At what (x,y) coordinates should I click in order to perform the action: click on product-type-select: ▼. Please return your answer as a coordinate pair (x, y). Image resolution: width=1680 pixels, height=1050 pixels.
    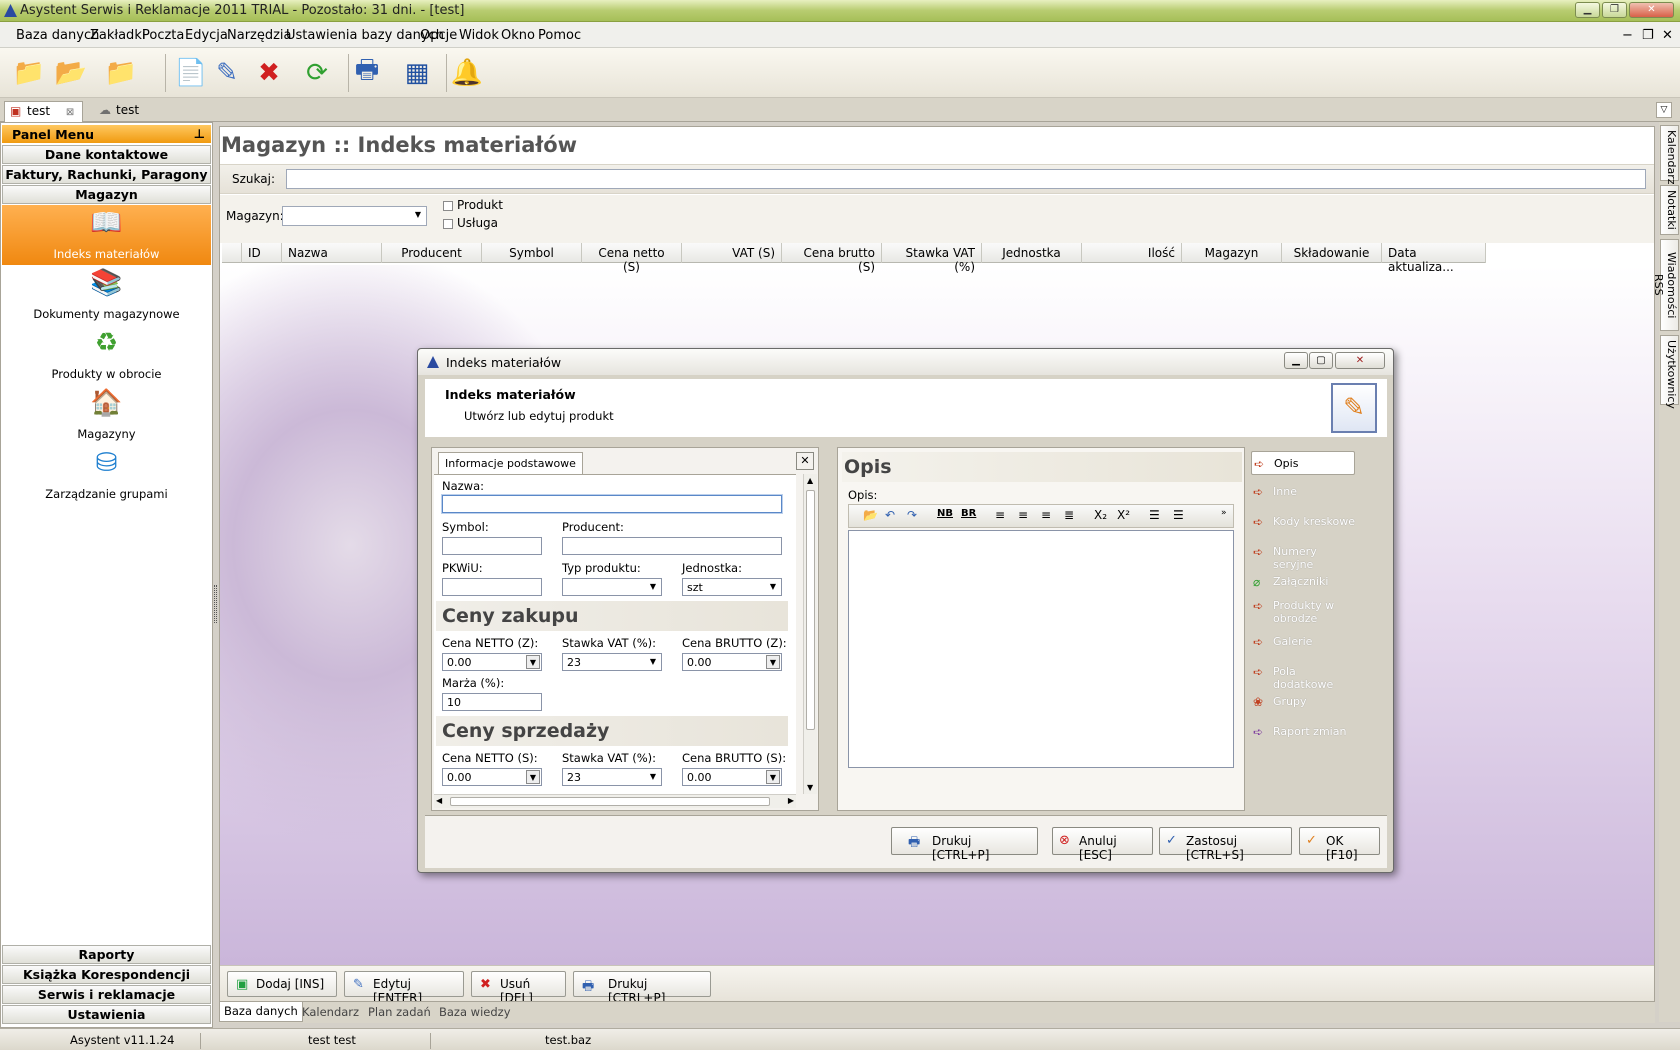
    Looking at the image, I should click on (612, 587).